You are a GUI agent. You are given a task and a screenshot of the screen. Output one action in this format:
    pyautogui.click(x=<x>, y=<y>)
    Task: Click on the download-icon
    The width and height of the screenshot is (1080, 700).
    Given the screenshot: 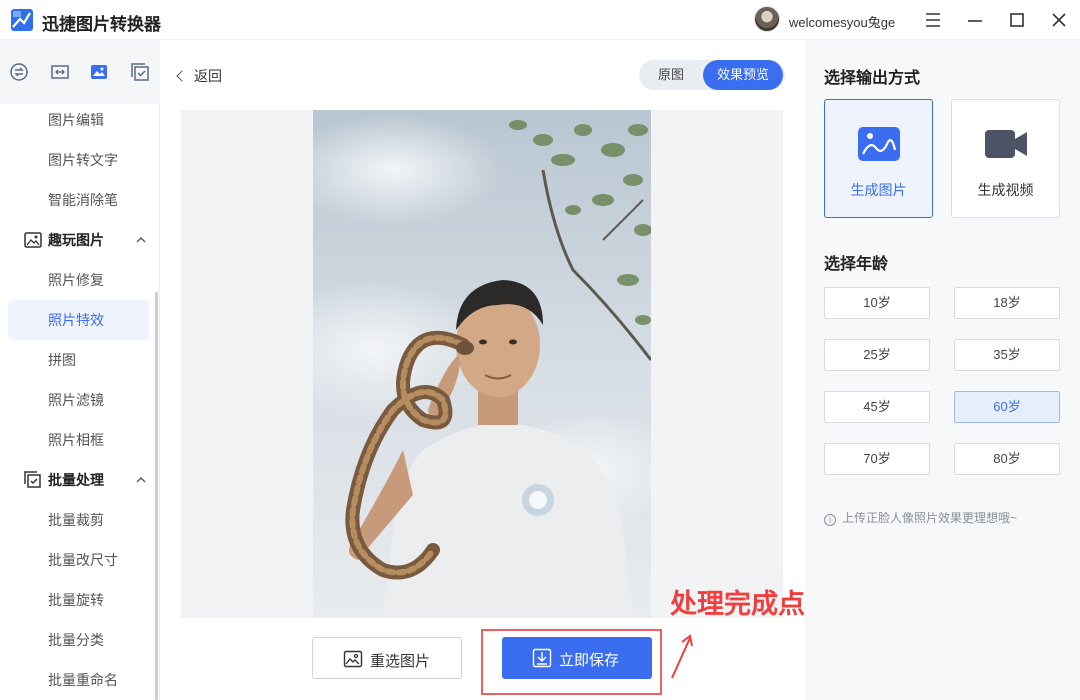 What is the action you would take?
    pyautogui.click(x=542, y=658)
    